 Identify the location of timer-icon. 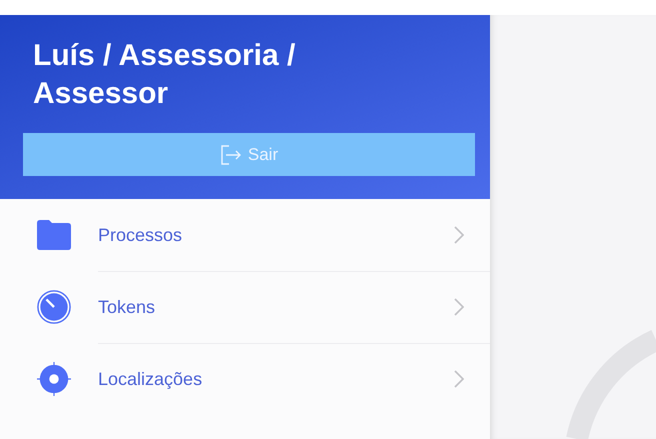
(54, 307).